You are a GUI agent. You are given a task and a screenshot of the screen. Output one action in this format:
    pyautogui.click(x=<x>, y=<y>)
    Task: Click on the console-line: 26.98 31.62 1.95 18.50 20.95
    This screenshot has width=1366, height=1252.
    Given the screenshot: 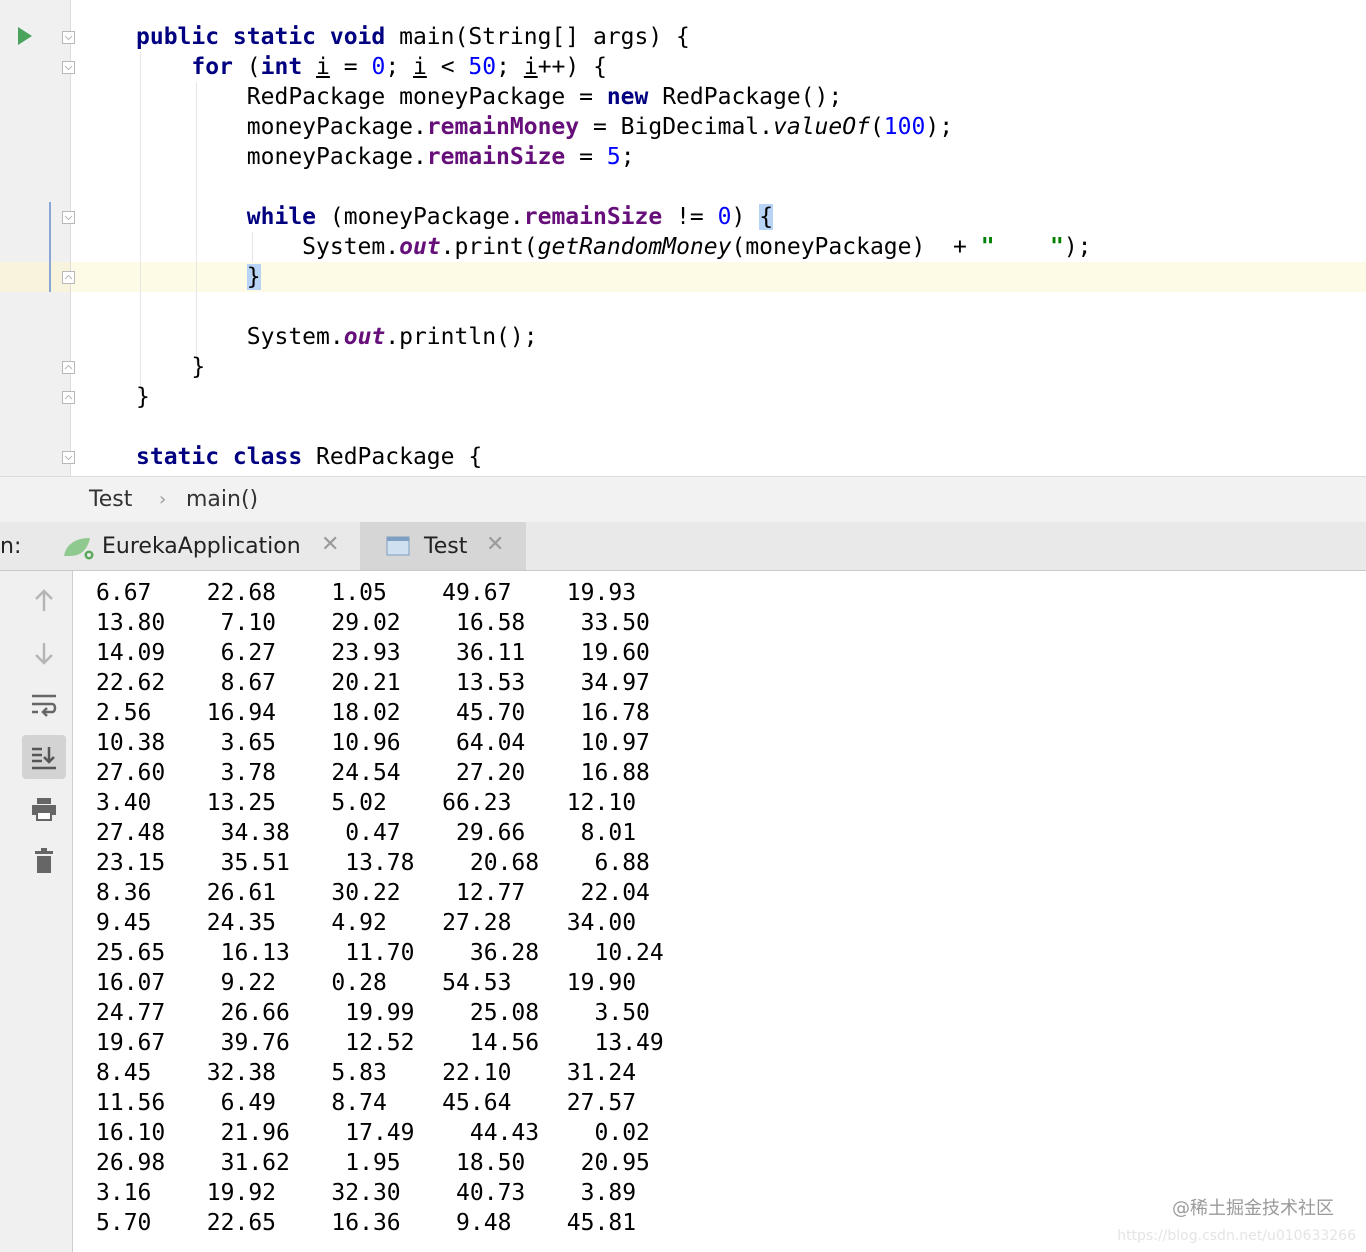 What is the action you would take?
    pyautogui.click(x=373, y=1163)
    